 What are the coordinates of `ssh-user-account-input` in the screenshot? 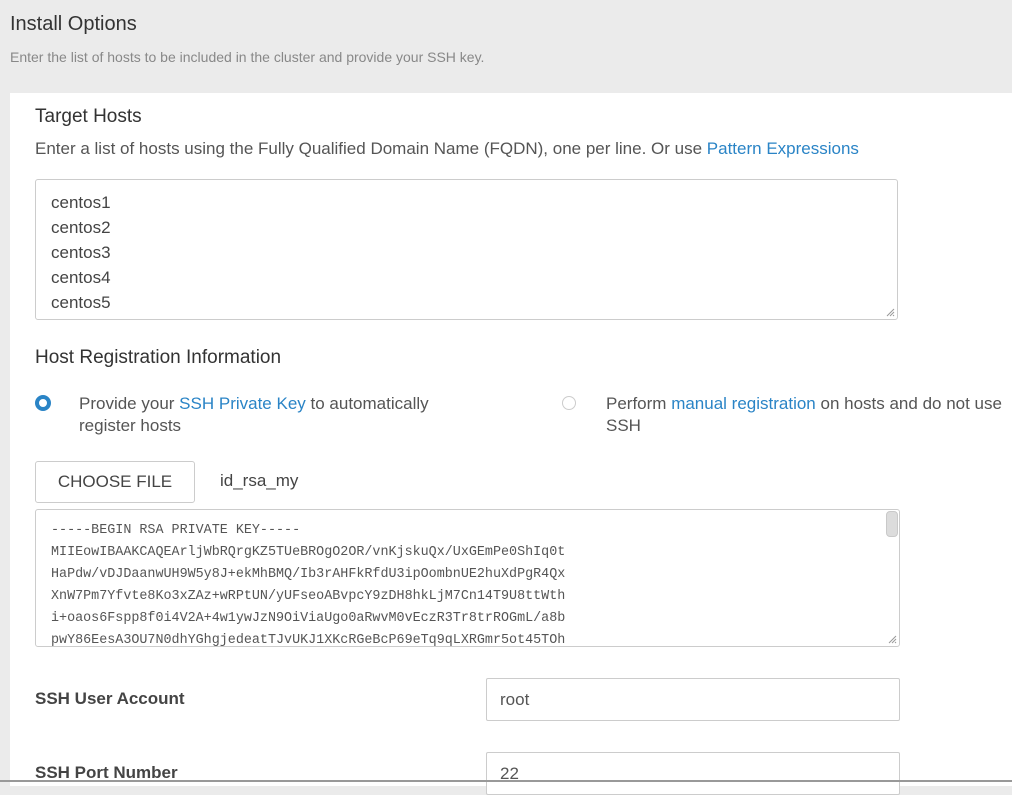 It's located at (693, 699).